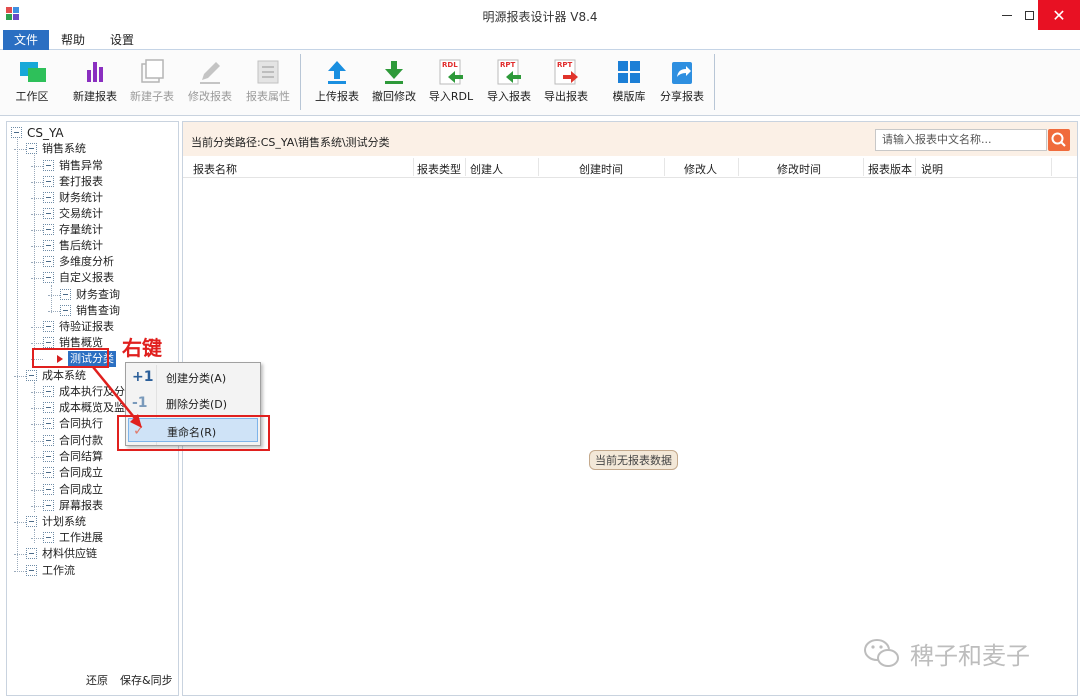  Describe the element at coordinates (215, 169) in the screenshot. I see `column-header: 报表名称` at that location.